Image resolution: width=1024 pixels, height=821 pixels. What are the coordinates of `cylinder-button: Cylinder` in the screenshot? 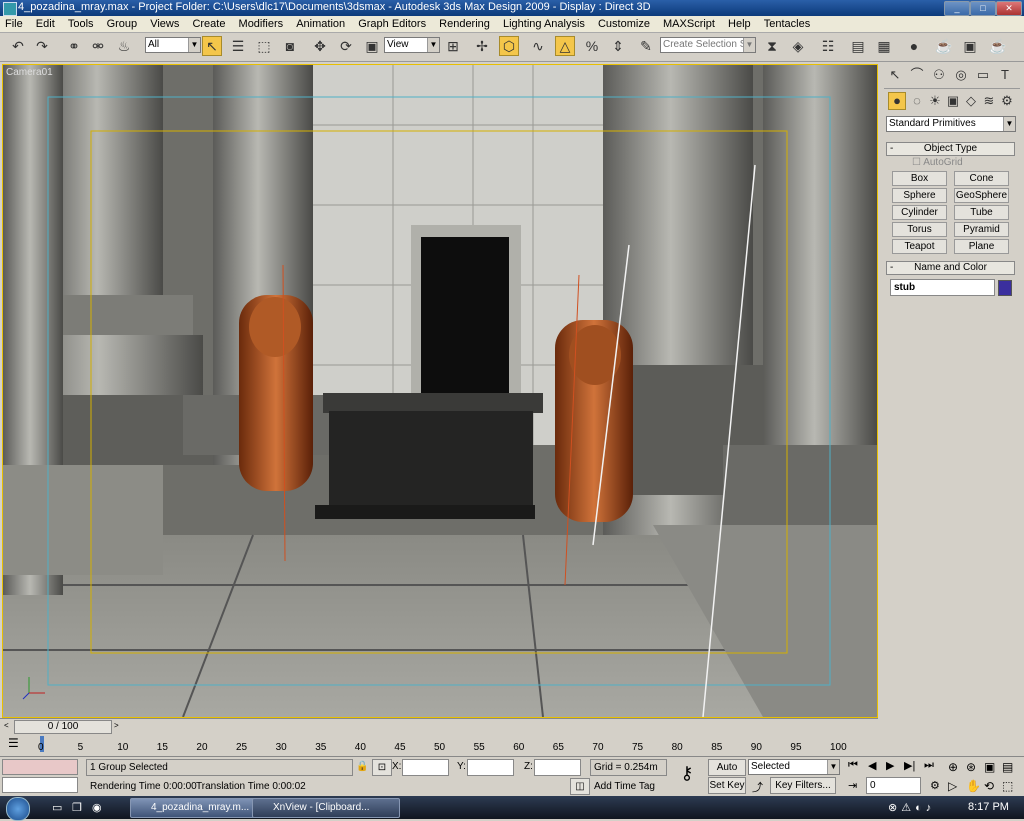 It's located at (919, 212).